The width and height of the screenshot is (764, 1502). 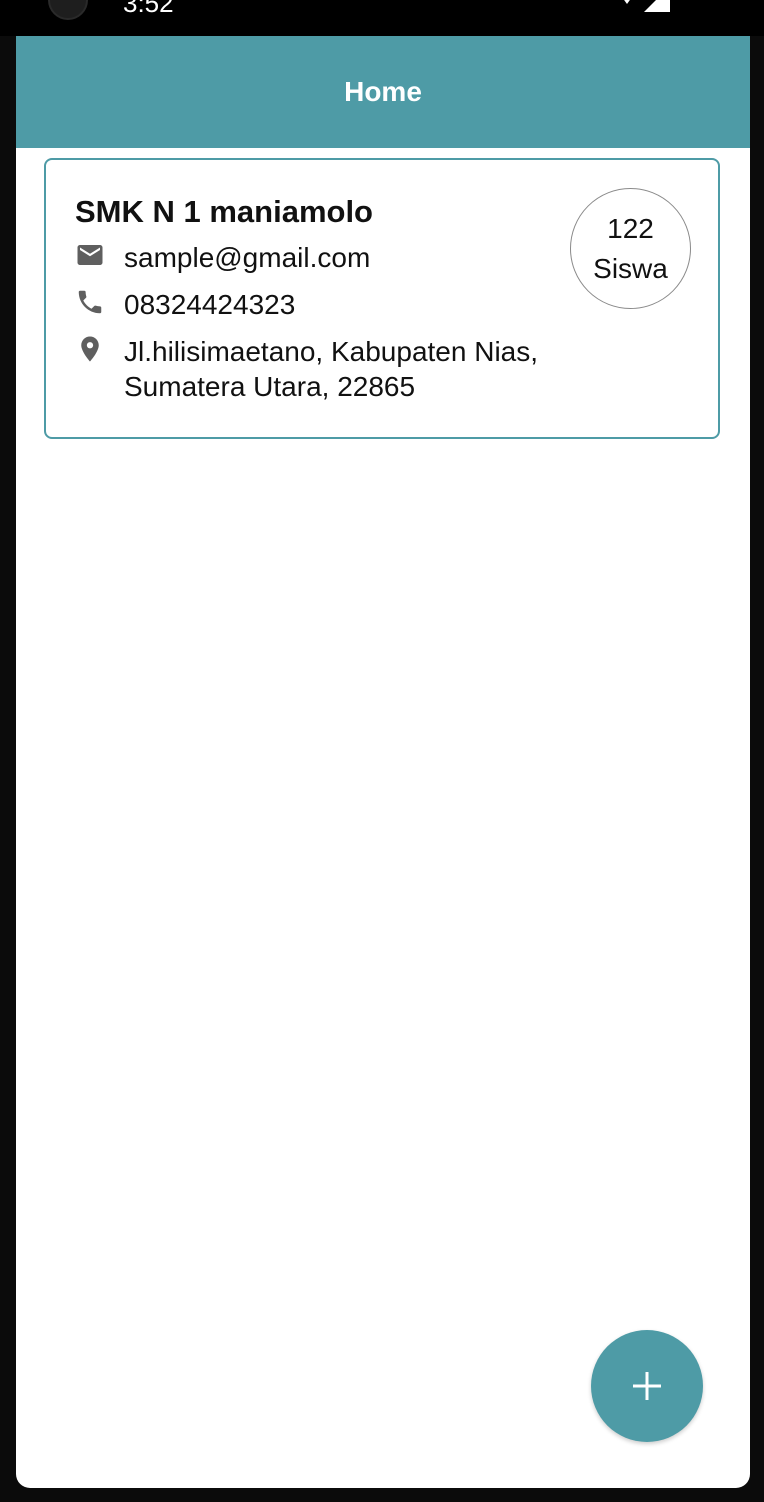 I want to click on phone-row: 08324424323, so click(x=185, y=304).